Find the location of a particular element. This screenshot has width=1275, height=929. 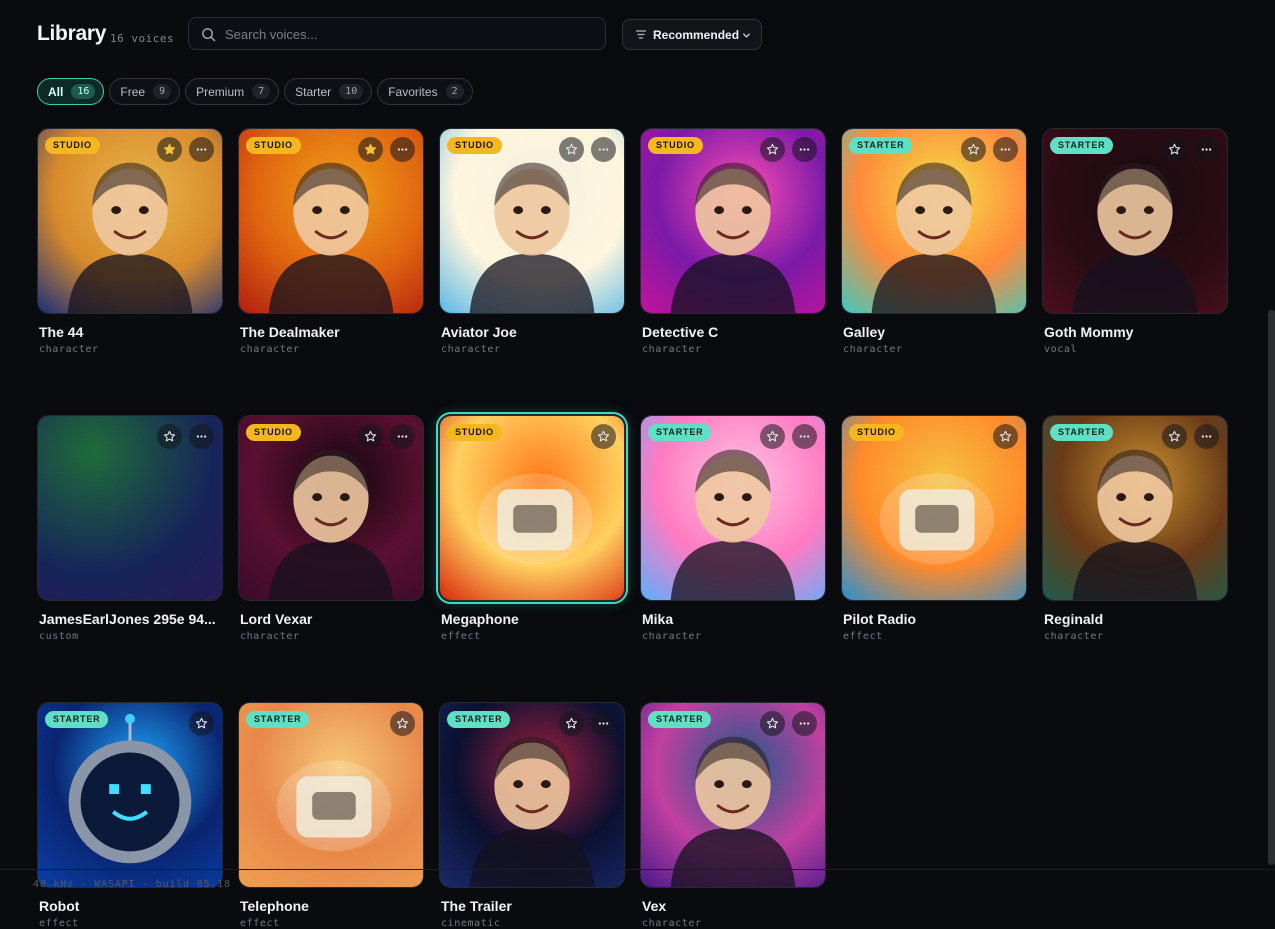

scrollbar is located at coordinates (1271, 587).